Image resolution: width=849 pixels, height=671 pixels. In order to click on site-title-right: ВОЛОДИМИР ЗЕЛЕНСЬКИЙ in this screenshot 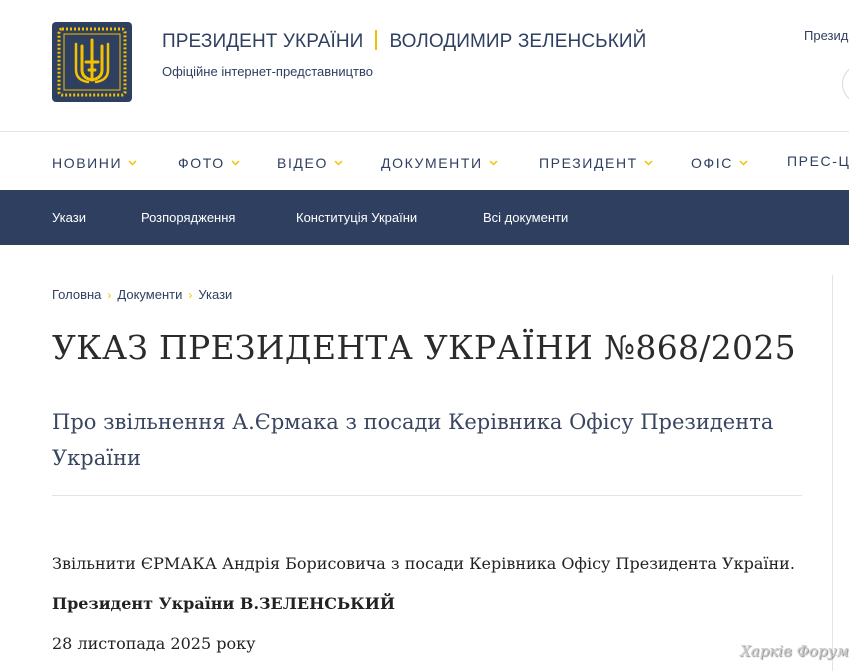, I will do `click(518, 41)`.